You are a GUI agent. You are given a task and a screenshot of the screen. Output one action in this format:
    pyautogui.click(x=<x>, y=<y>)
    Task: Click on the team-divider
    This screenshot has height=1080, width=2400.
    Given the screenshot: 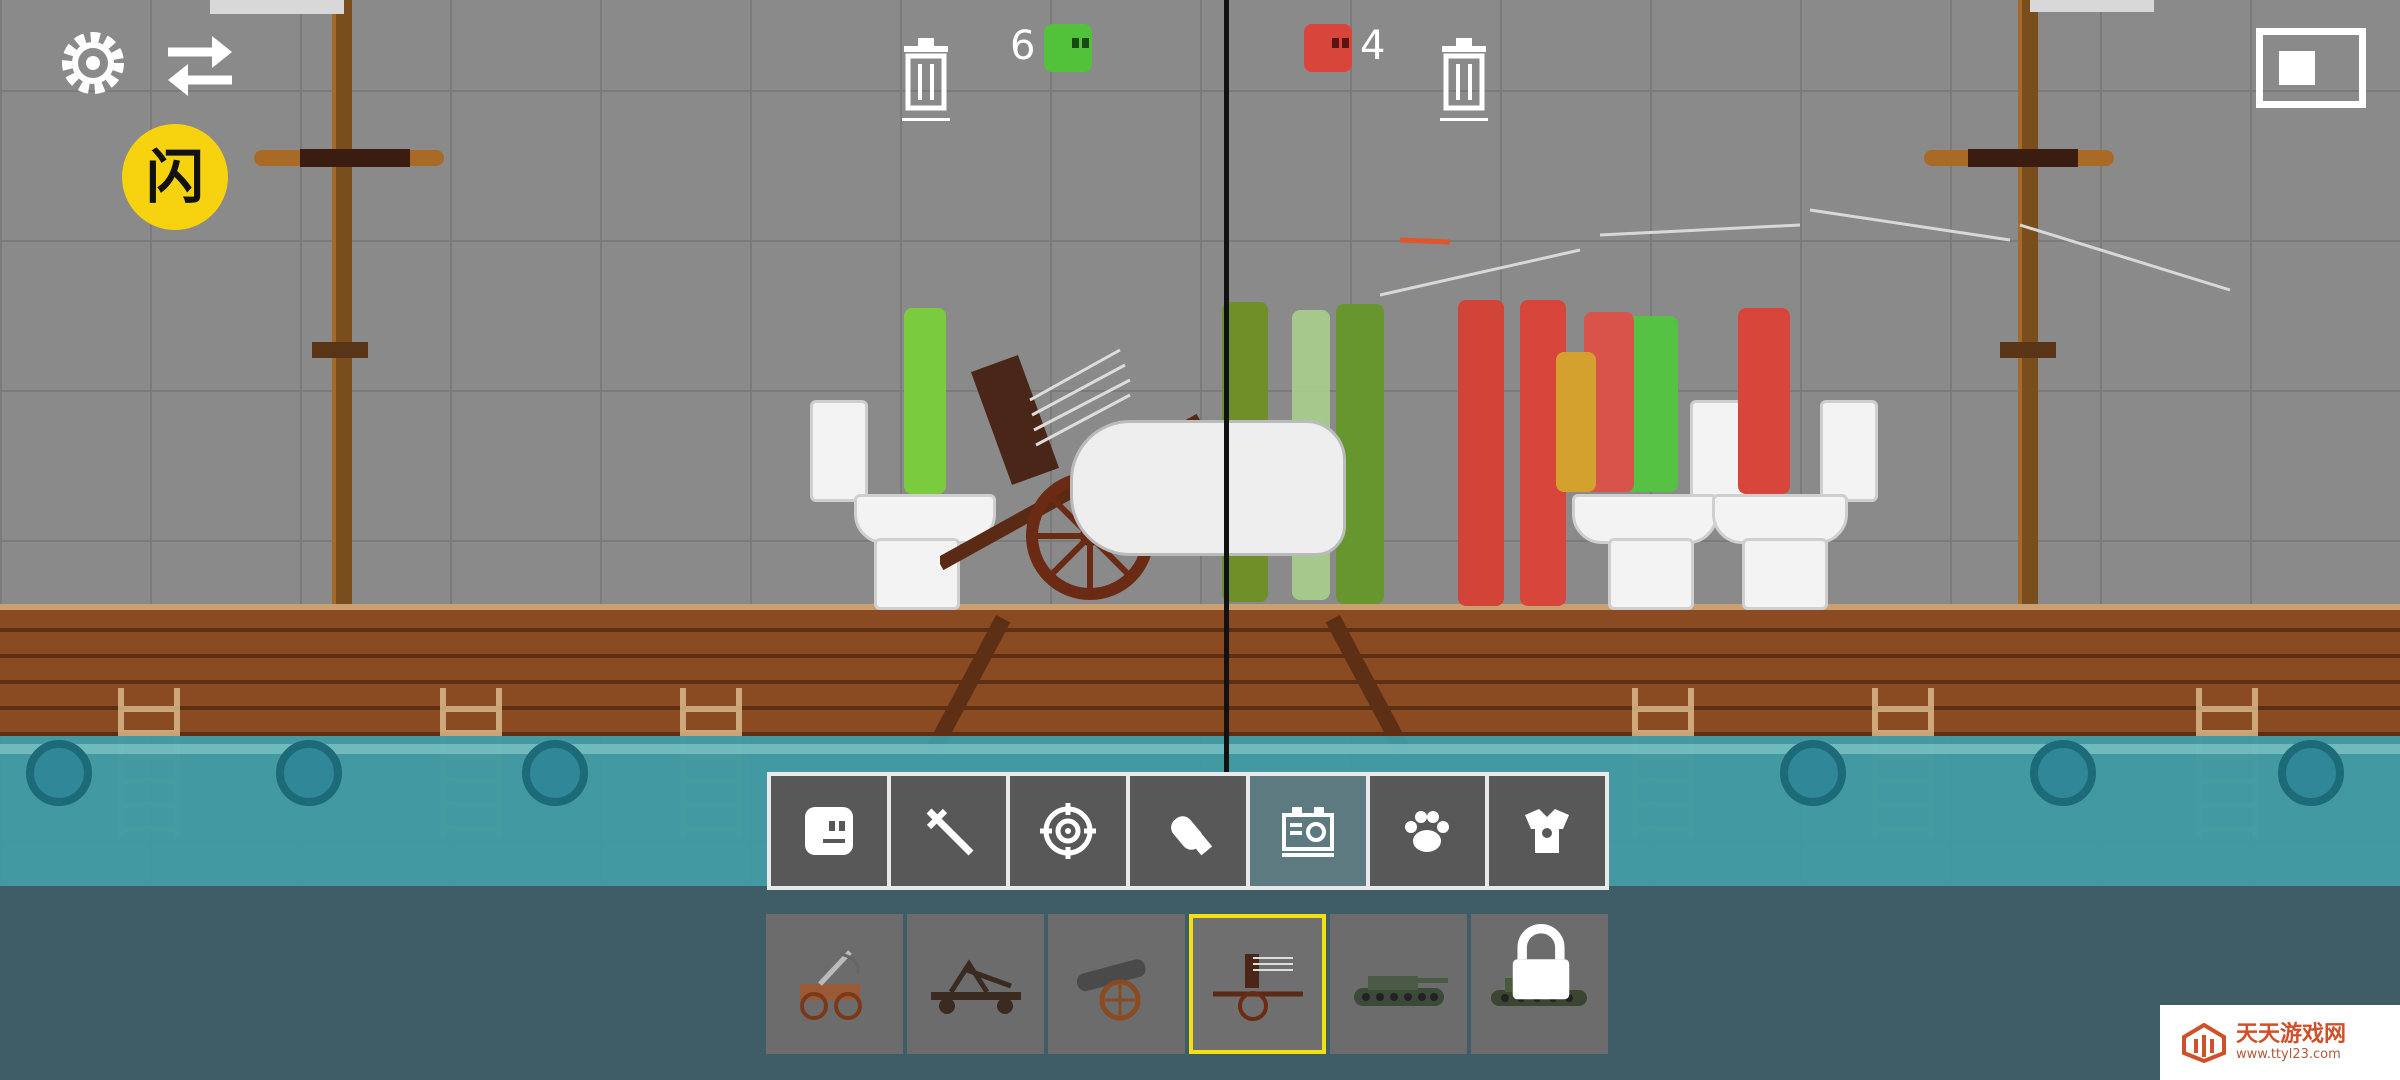 What is the action you would take?
    pyautogui.click(x=1226, y=440)
    